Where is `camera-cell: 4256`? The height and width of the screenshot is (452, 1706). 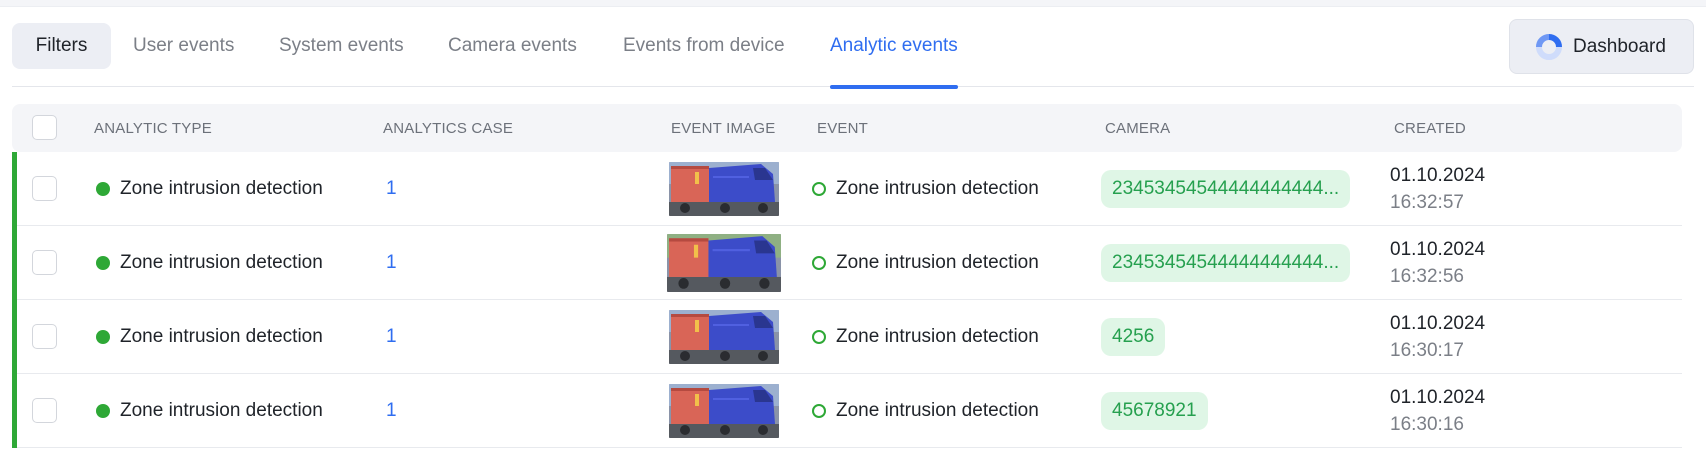
camera-cell: 4256 is located at coordinates (1133, 337).